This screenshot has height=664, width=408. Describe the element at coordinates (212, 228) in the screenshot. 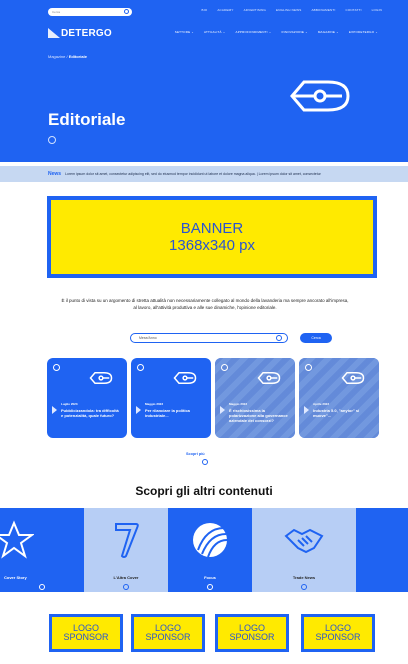

I see `banner-line1: BANNER` at that location.